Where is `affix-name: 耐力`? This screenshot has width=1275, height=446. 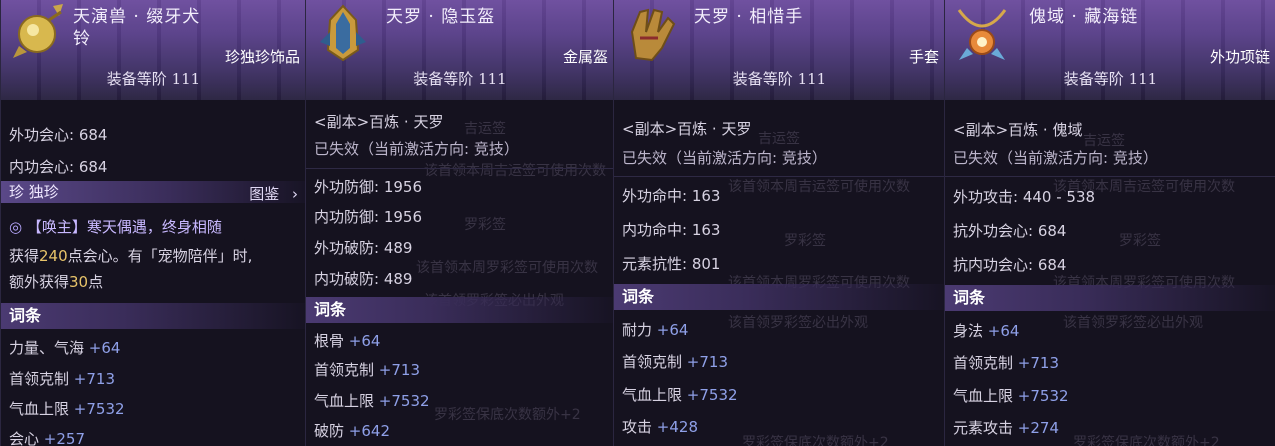
affix-name: 耐力 is located at coordinates (637, 330).